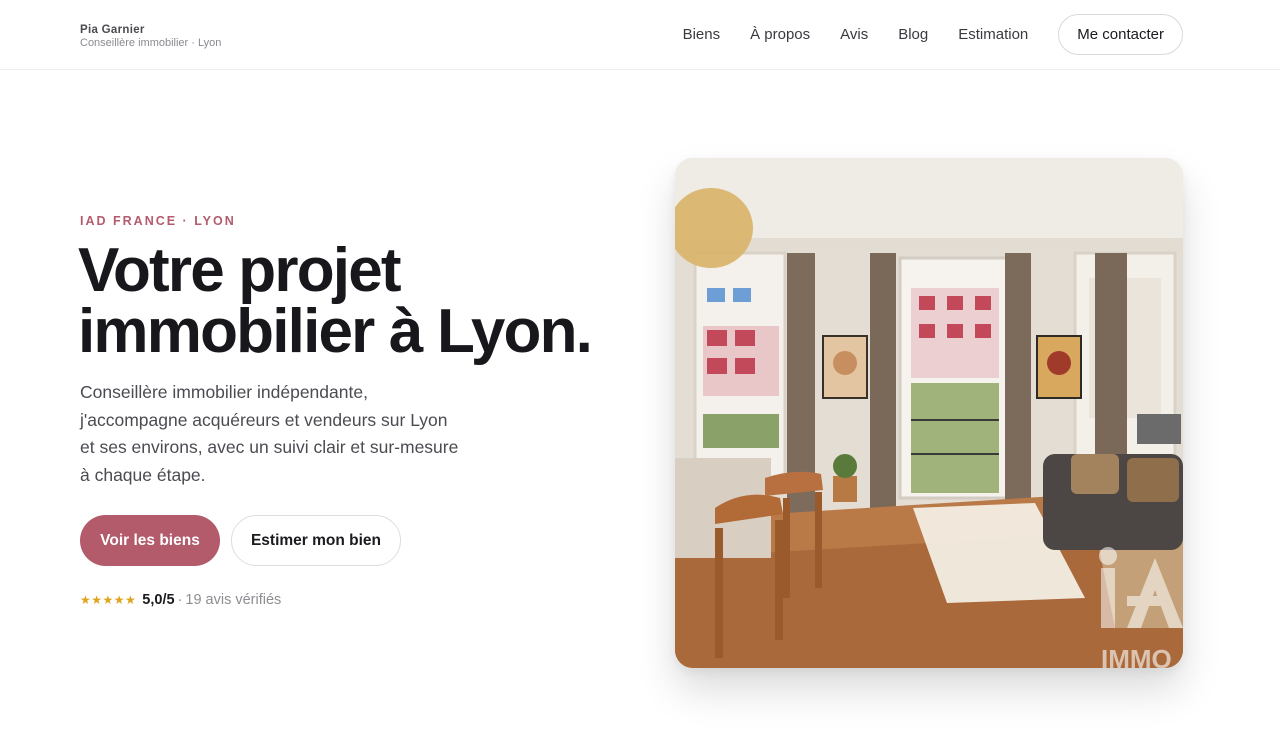  Describe the element at coordinates (1120, 34) in the screenshot. I see `contact-button: Me contacter` at that location.